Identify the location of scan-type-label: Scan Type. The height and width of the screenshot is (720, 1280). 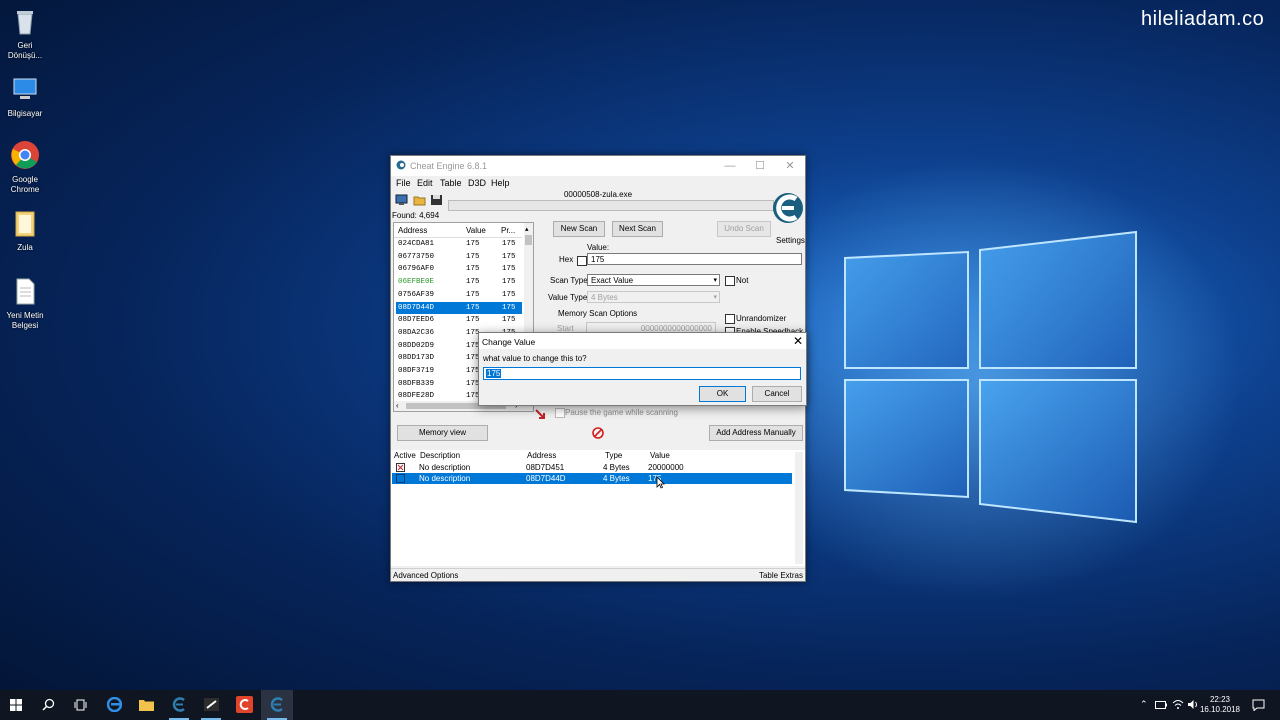
(569, 280).